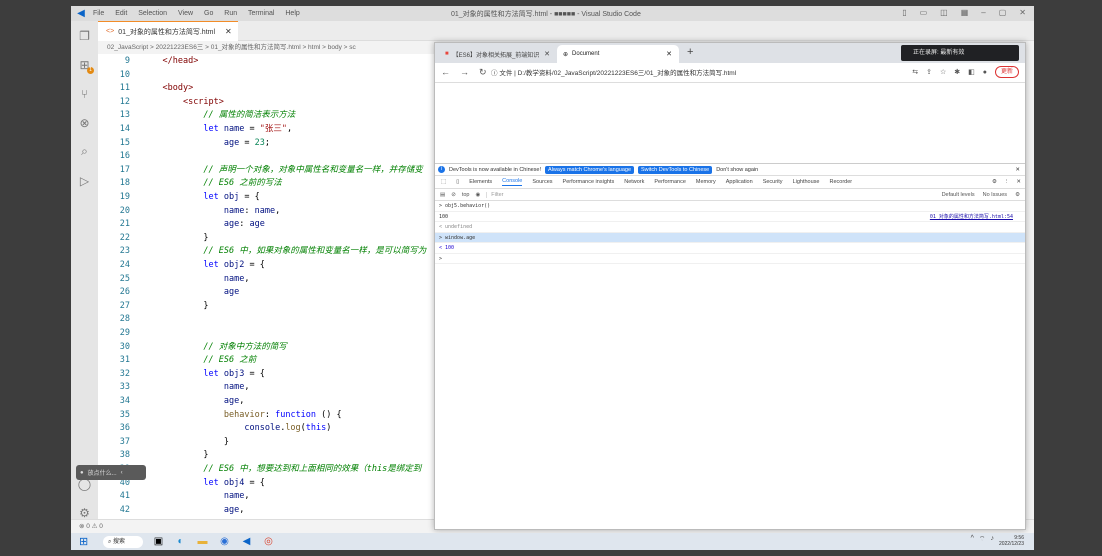 This screenshot has width=1102, height=556. I want to click on tab-performance: Performance, so click(670, 182).